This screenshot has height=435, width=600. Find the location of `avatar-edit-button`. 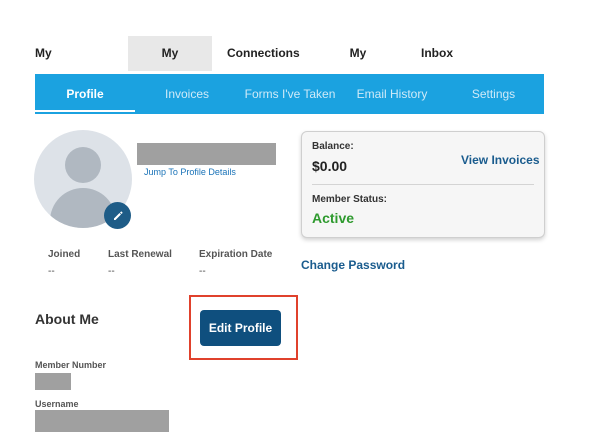

avatar-edit-button is located at coordinates (117, 215).